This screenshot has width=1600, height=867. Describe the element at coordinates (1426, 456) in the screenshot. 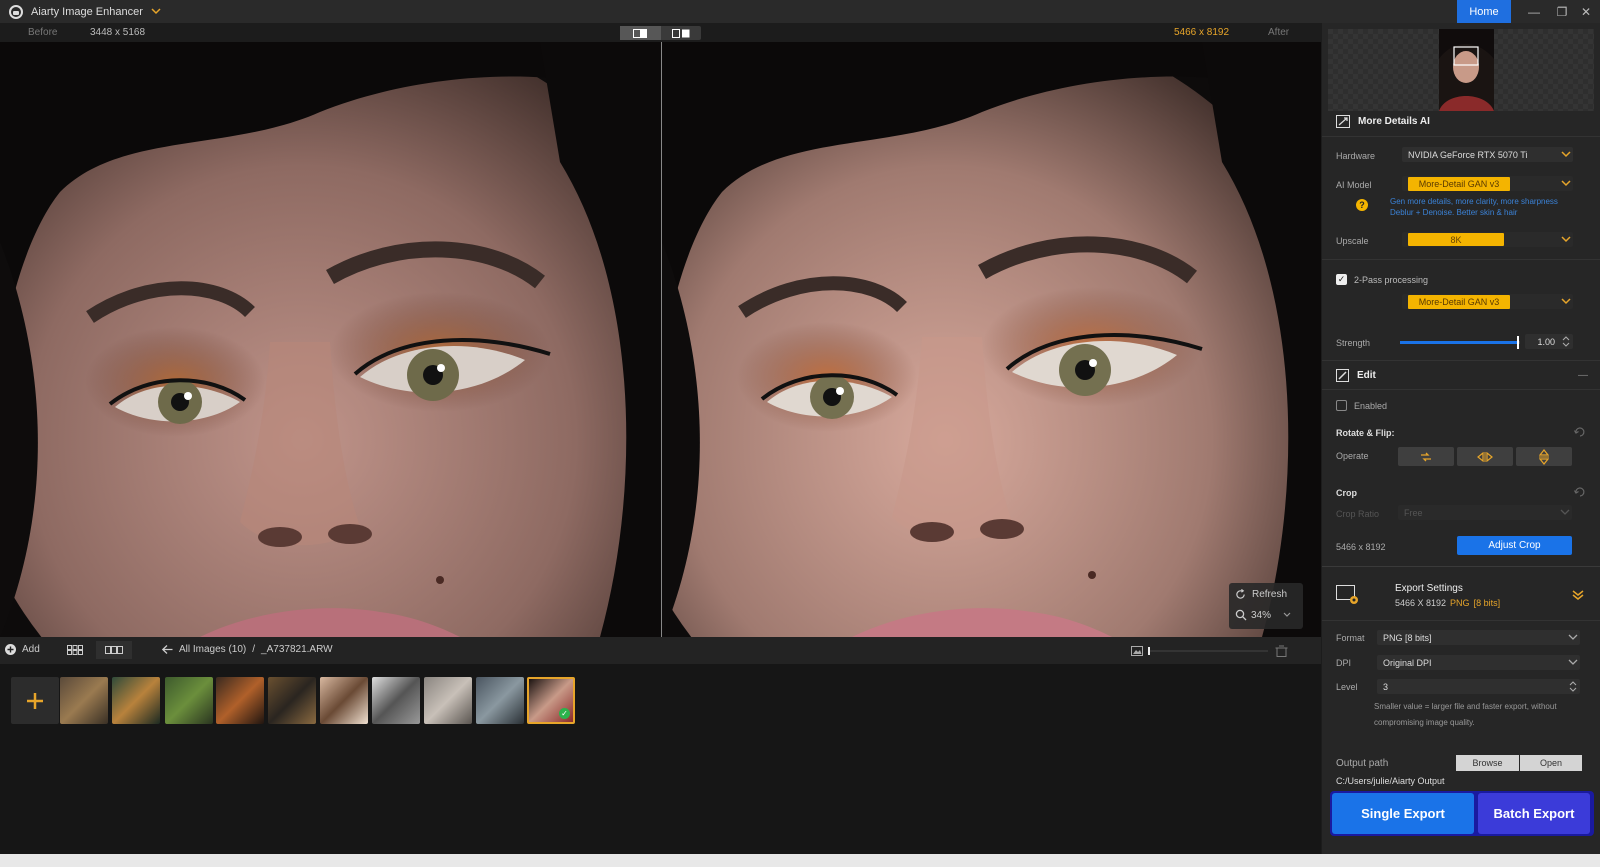

I see `rotate-button` at that location.